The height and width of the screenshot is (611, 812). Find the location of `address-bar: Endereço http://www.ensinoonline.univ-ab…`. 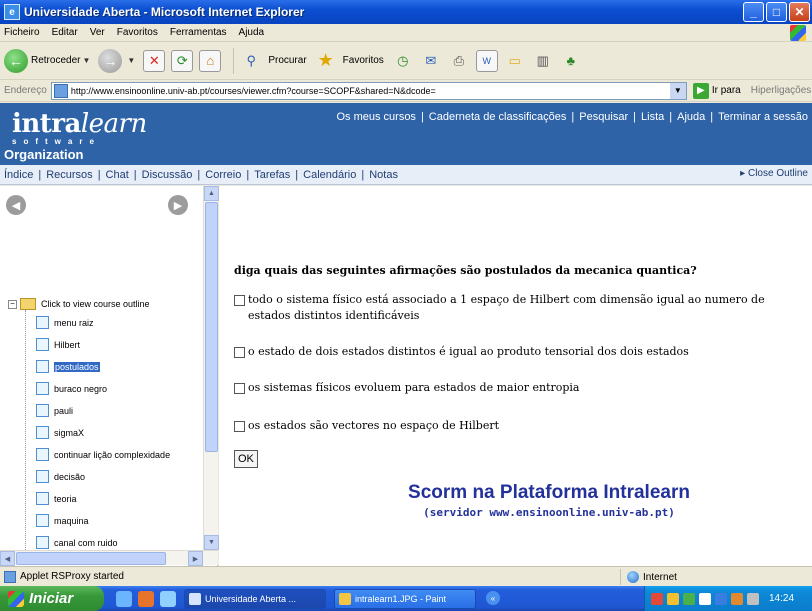

address-bar: Endereço http://www.ensinoonline.univ-ab… is located at coordinates (406, 91).